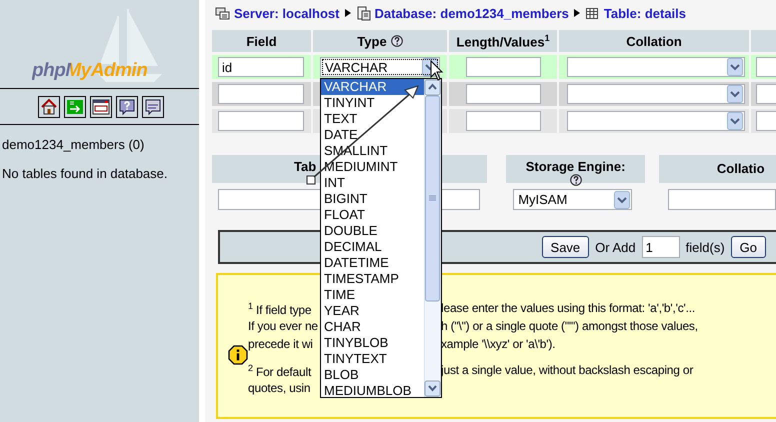 This screenshot has width=776, height=422. What do you see at coordinates (261, 41) in the screenshot?
I see `column-header: Field` at bounding box center [261, 41].